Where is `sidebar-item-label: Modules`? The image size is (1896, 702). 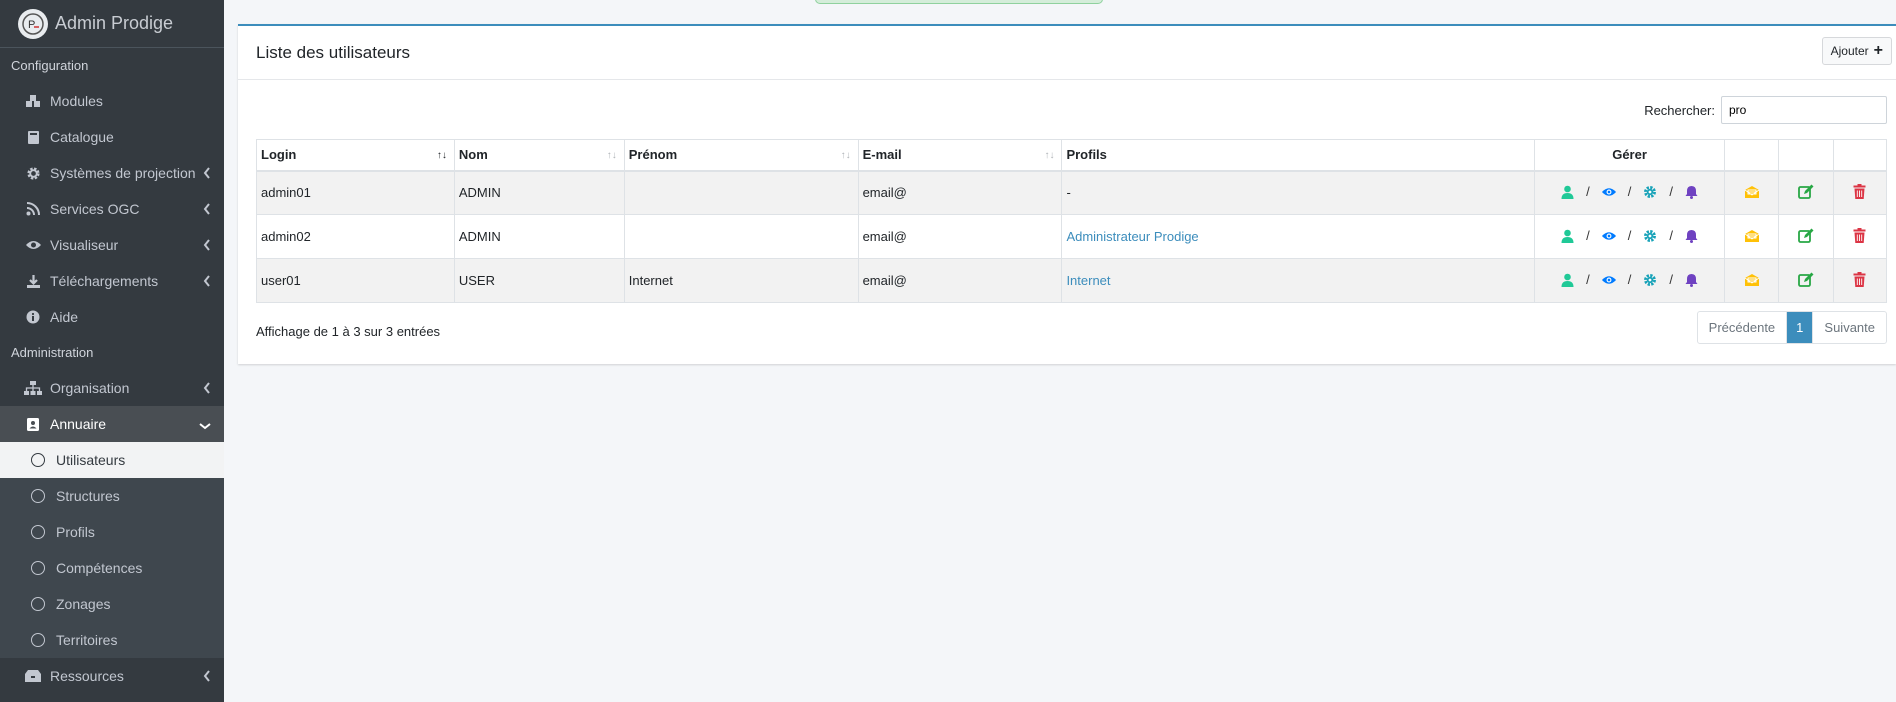 sidebar-item-label: Modules is located at coordinates (76, 101).